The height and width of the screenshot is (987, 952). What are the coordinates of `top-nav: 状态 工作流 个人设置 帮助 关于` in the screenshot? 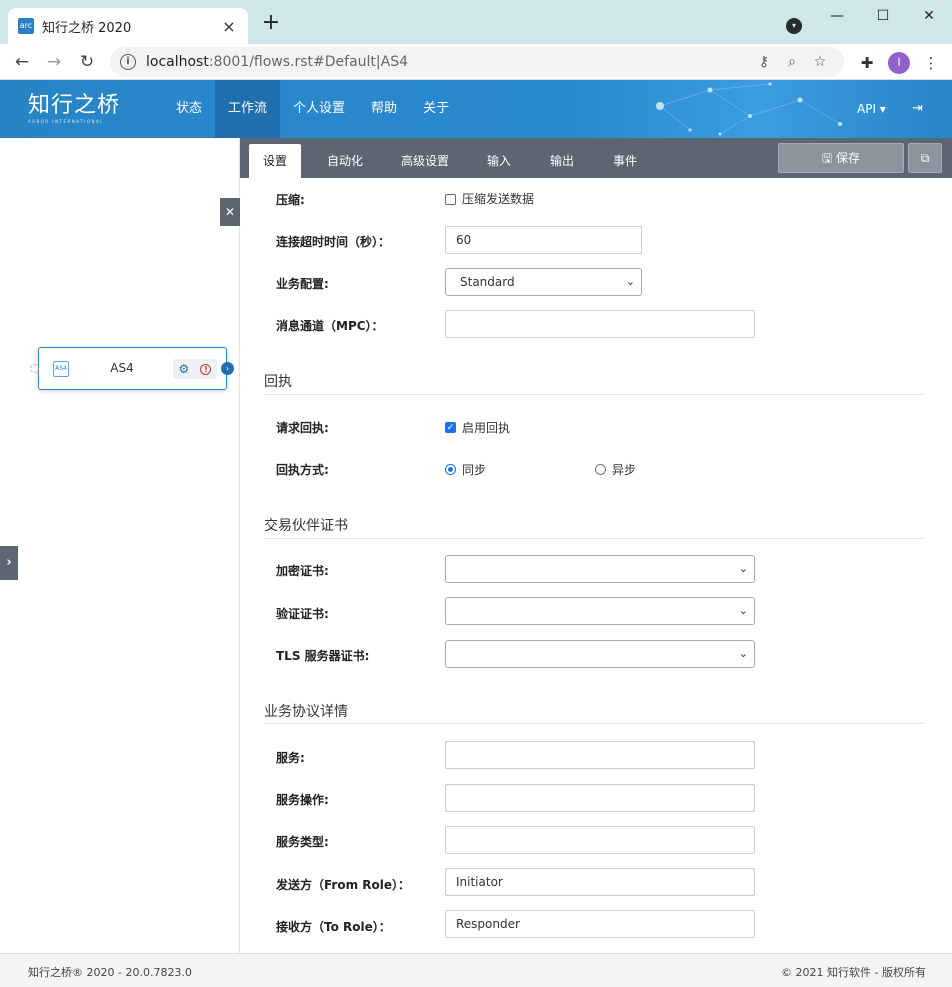 It's located at (312, 109).